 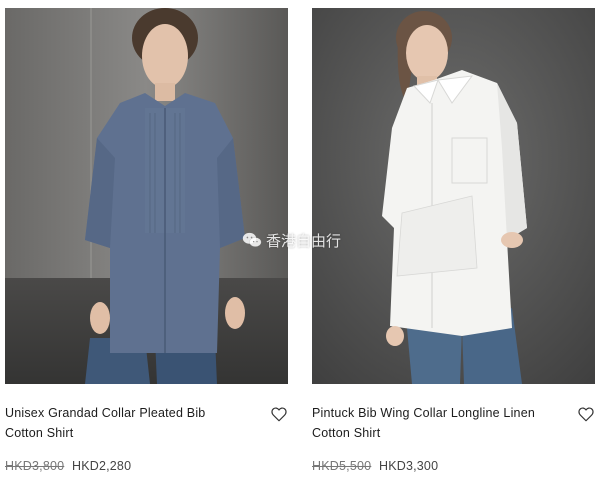 What do you see at coordinates (375, 466) in the screenshot?
I see `price-row: HKD5,500 HKD3,300` at bounding box center [375, 466].